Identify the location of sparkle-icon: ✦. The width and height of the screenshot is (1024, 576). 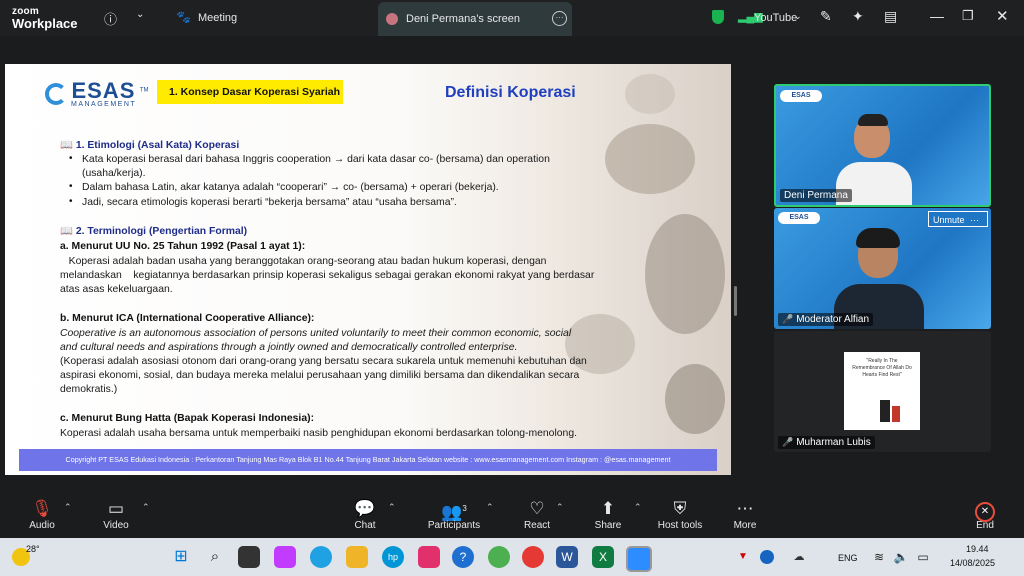
(858, 16).